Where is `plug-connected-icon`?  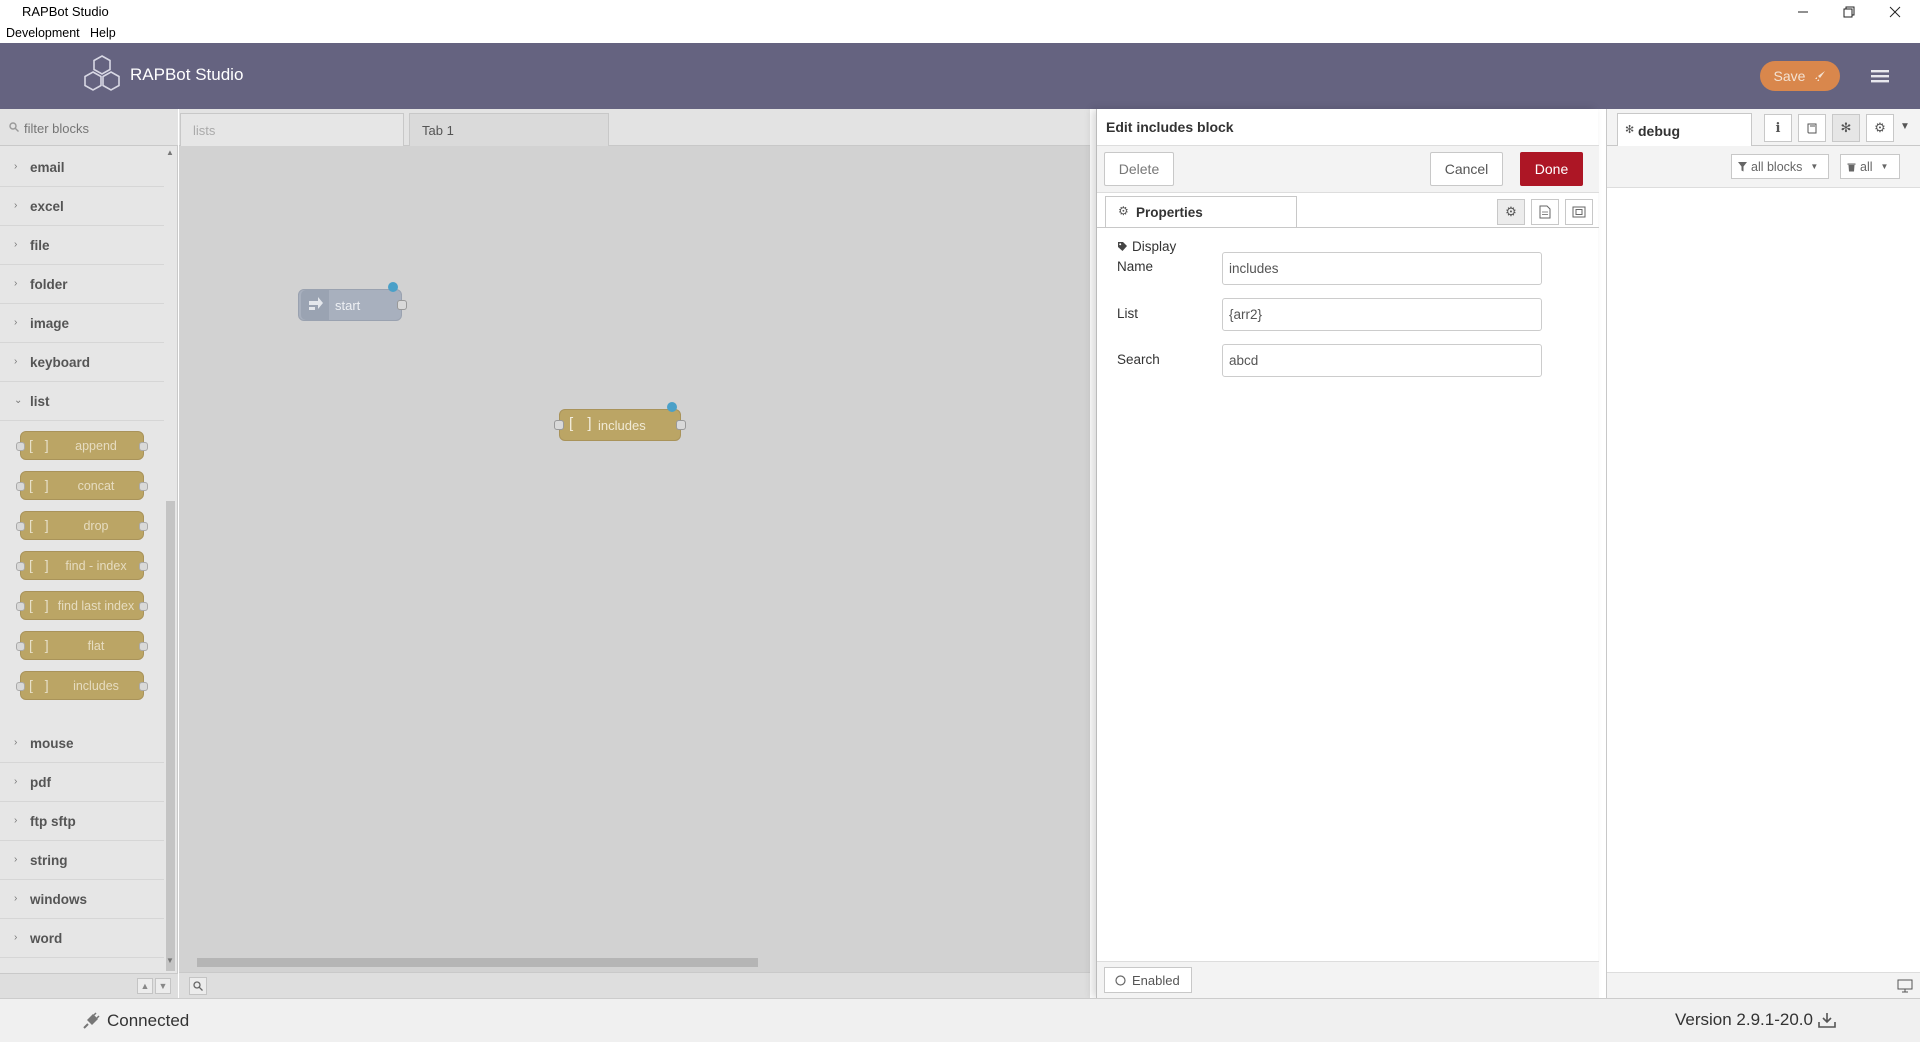 plug-connected-icon is located at coordinates (91, 1020).